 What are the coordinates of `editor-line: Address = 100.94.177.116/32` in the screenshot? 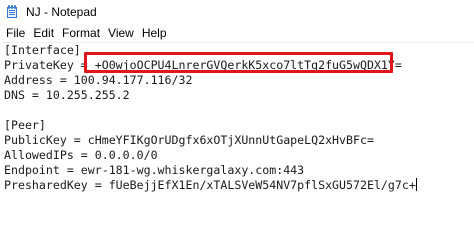 It's located at (98, 80).